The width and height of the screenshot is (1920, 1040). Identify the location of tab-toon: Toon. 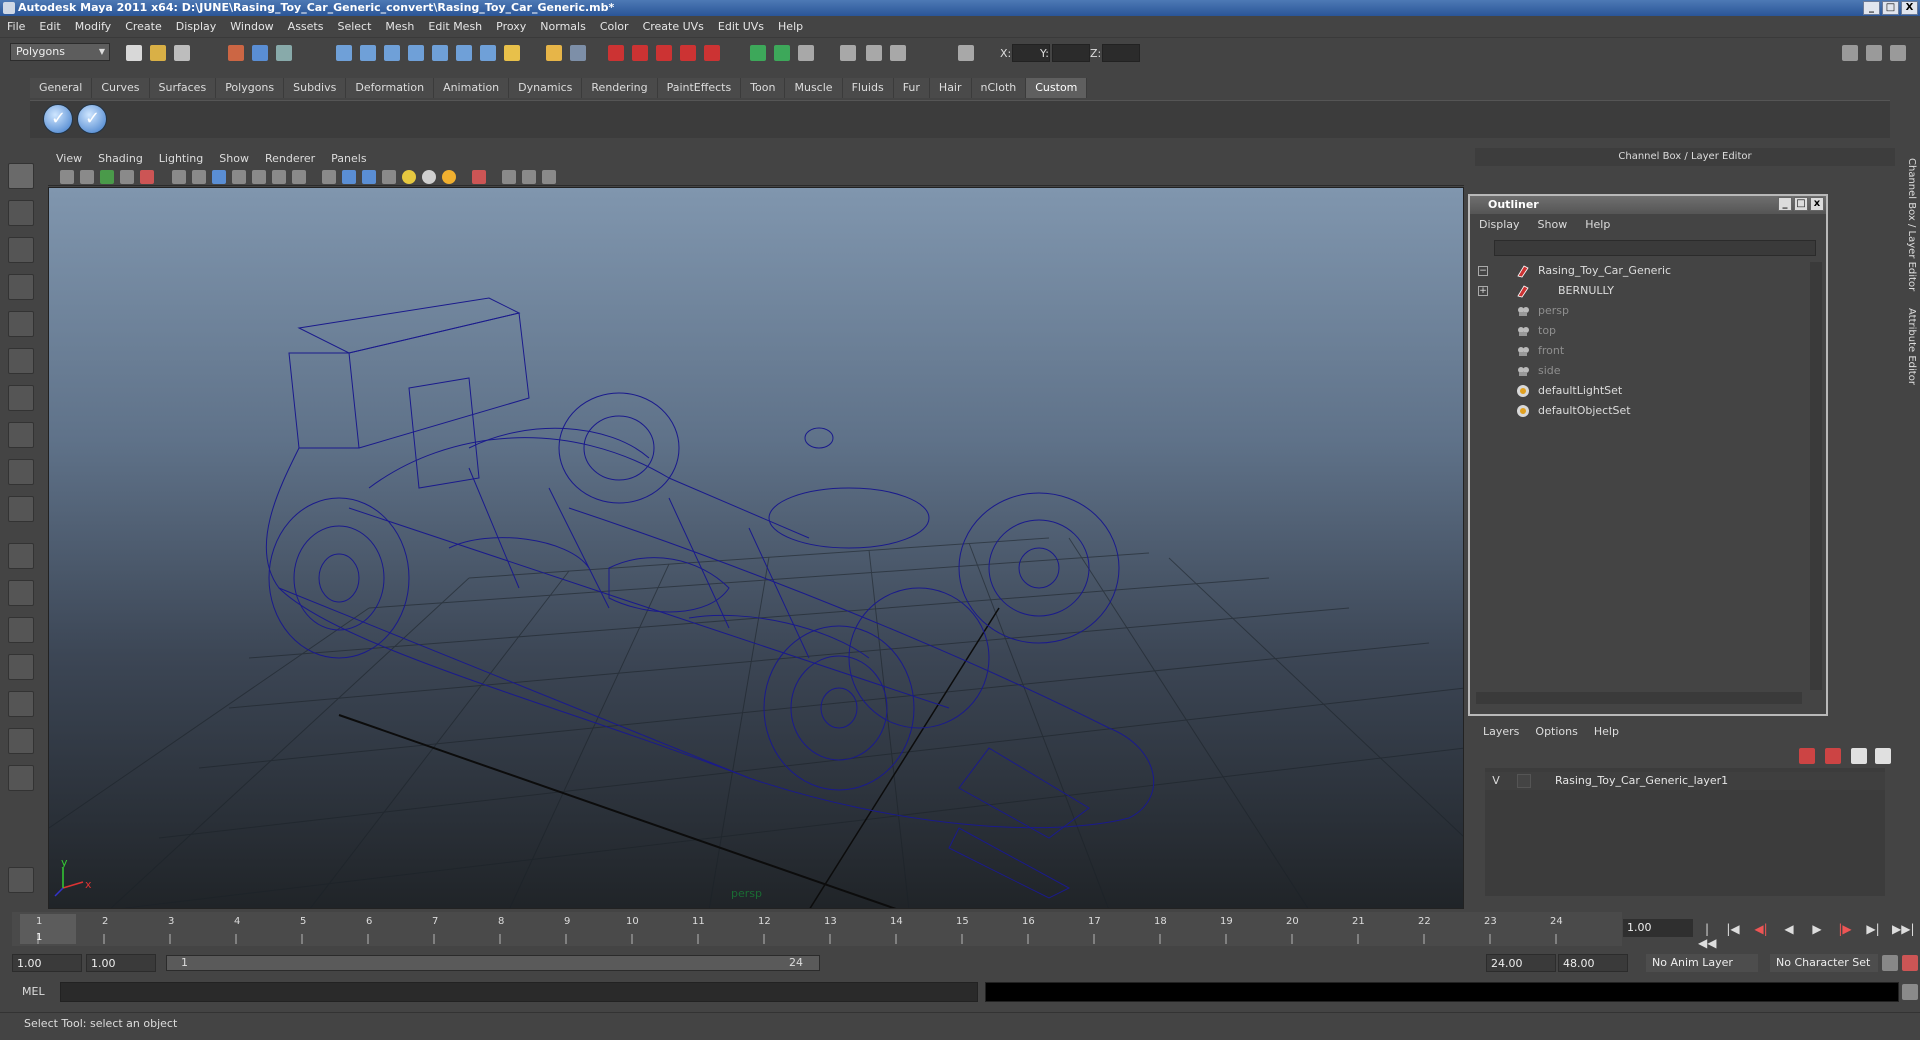
(763, 88).